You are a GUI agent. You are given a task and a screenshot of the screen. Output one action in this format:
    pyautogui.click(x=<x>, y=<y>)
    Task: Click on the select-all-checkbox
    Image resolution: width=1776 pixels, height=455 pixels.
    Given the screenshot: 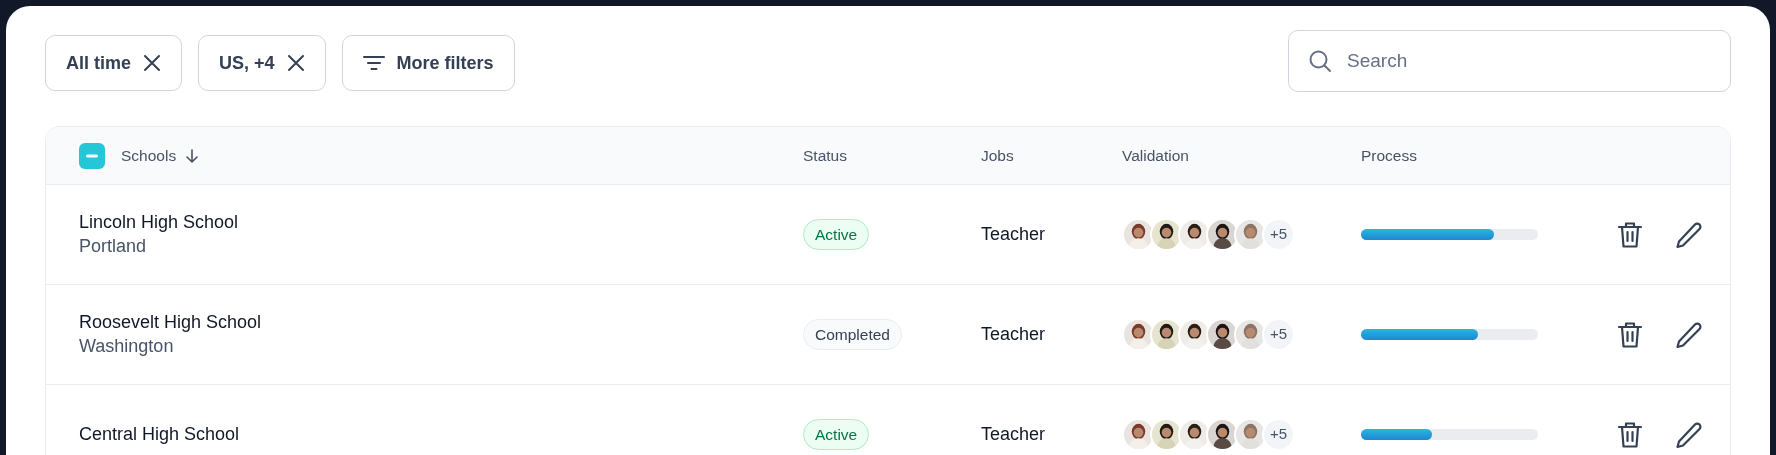 What is the action you would take?
    pyautogui.click(x=92, y=155)
    